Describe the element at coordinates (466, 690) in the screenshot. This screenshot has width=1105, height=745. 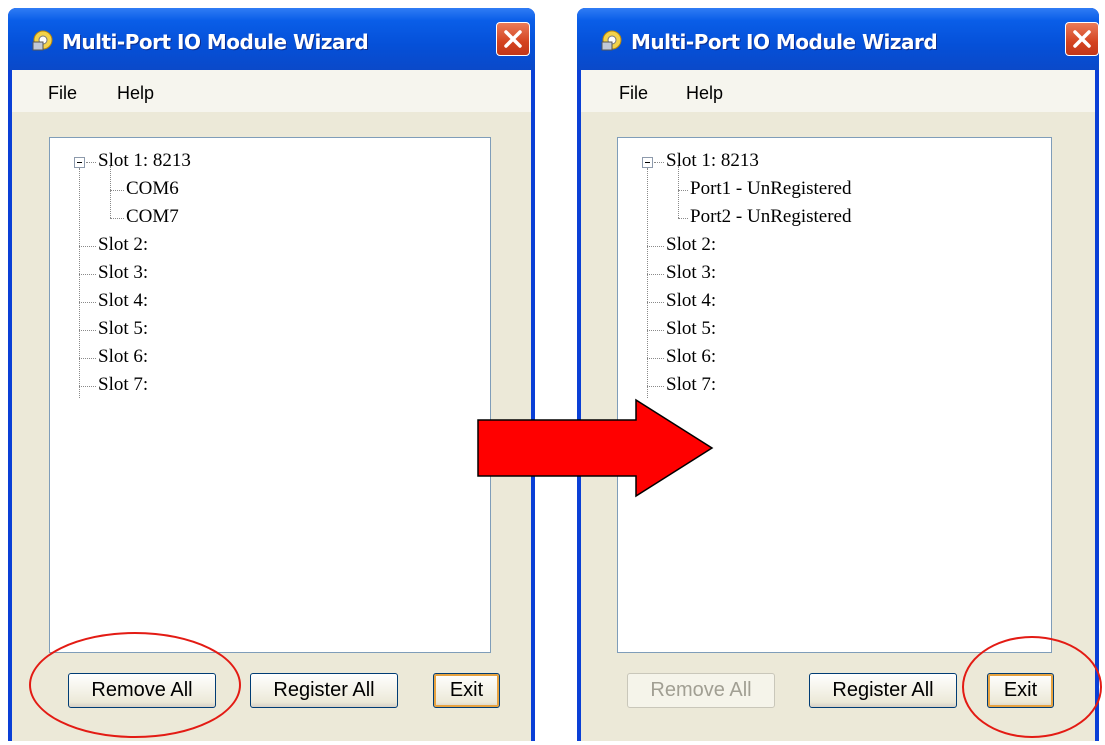
I see `exit-button: Exit` at that location.